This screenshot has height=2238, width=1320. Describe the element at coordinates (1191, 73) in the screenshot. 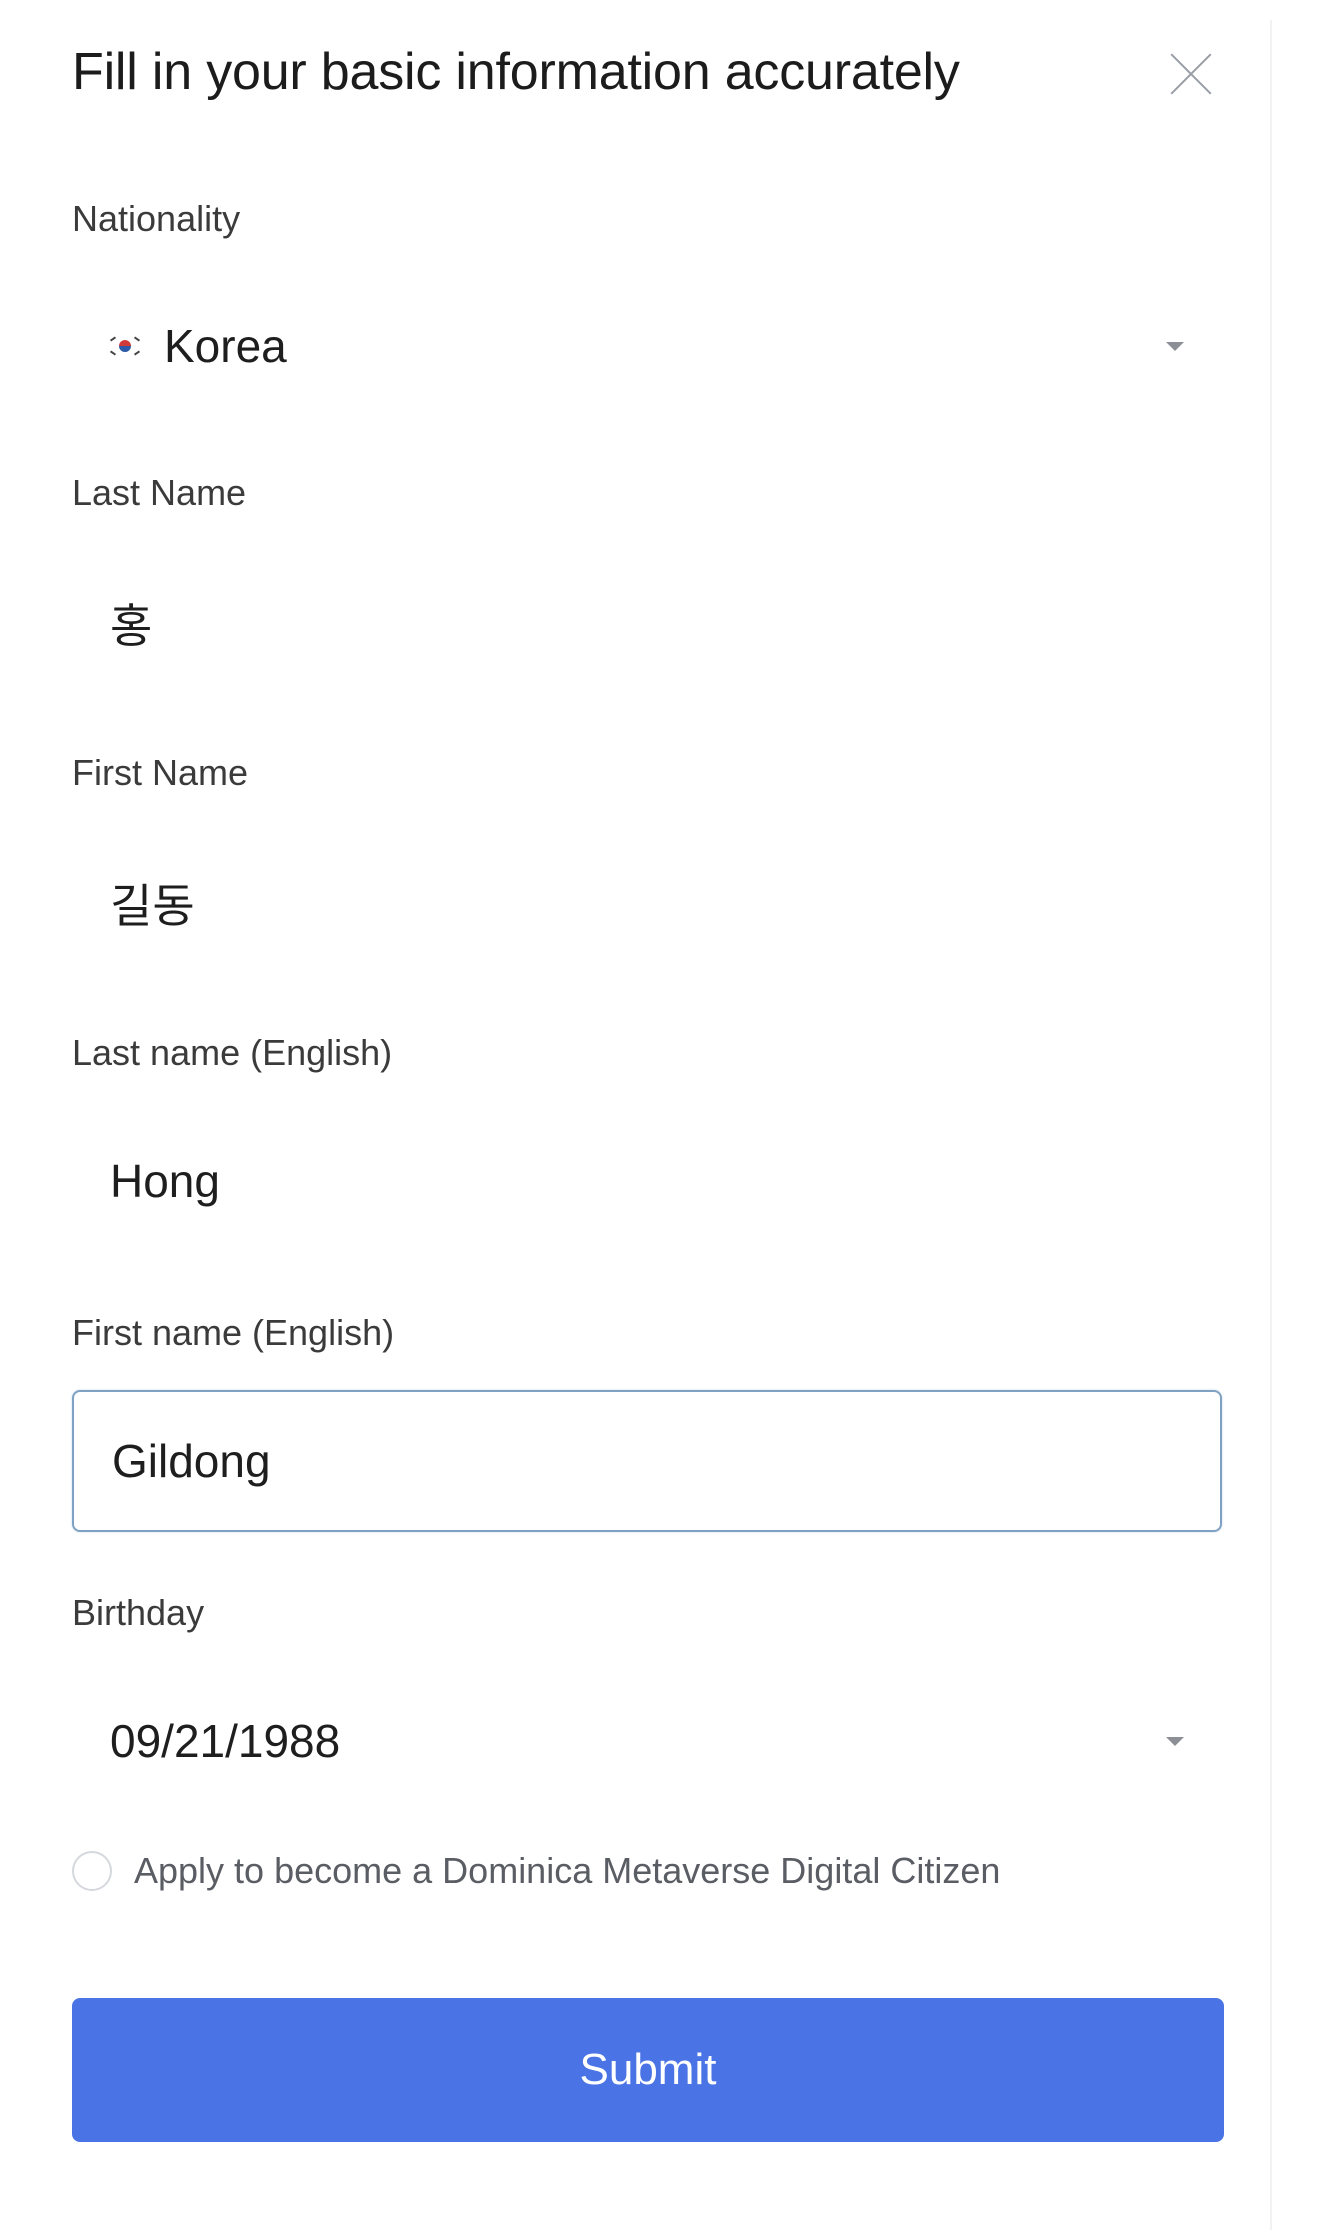

I see `close-icon` at that location.